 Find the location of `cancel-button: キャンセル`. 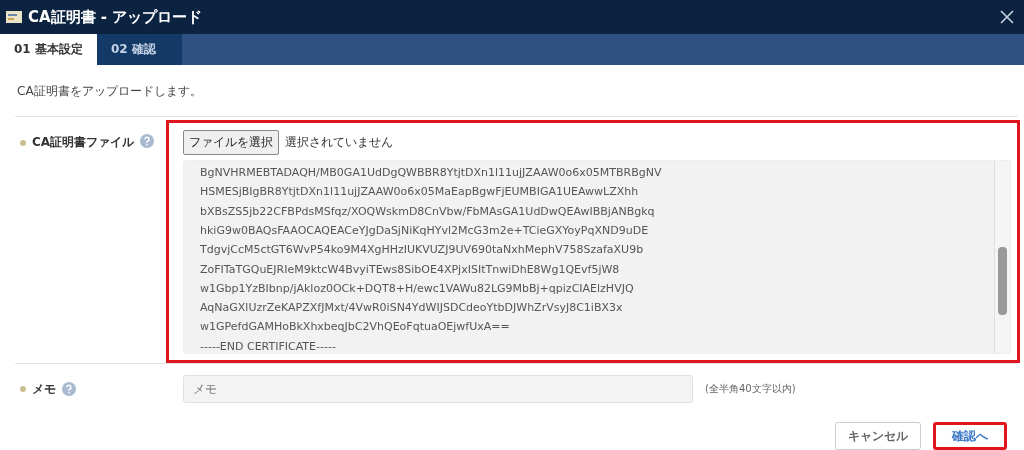

cancel-button: キャンセル is located at coordinates (878, 436).